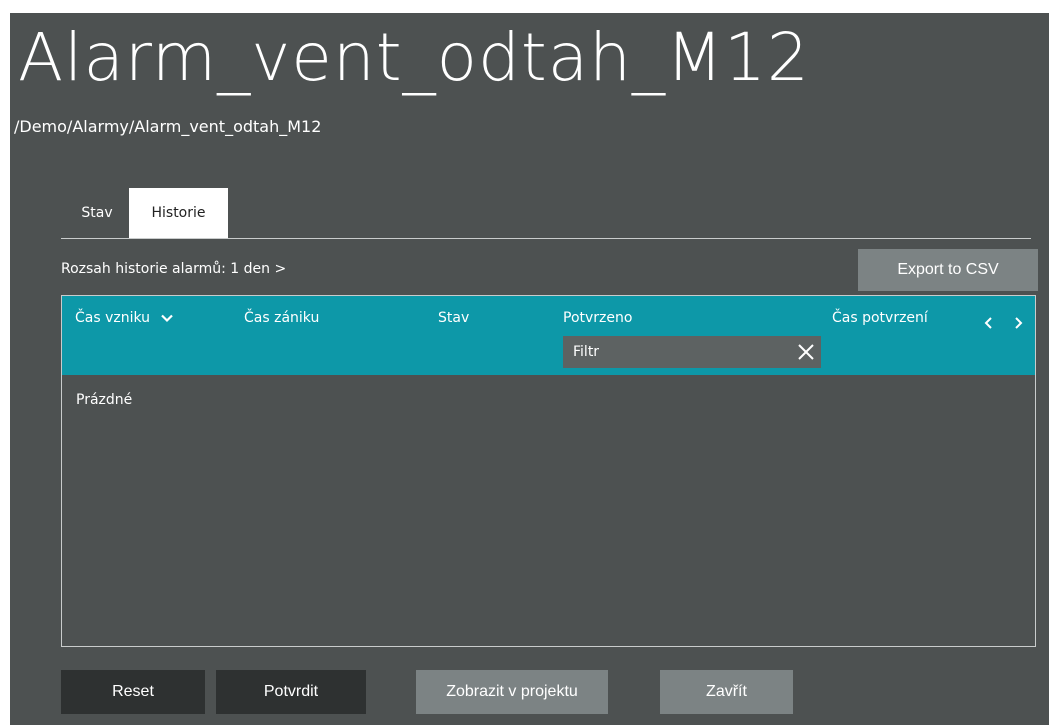  Describe the element at coordinates (168, 126) in the screenshot. I see `breadcrumb-path: /Demo/Alarmy/Alarm_vent_odtah_M12` at that location.